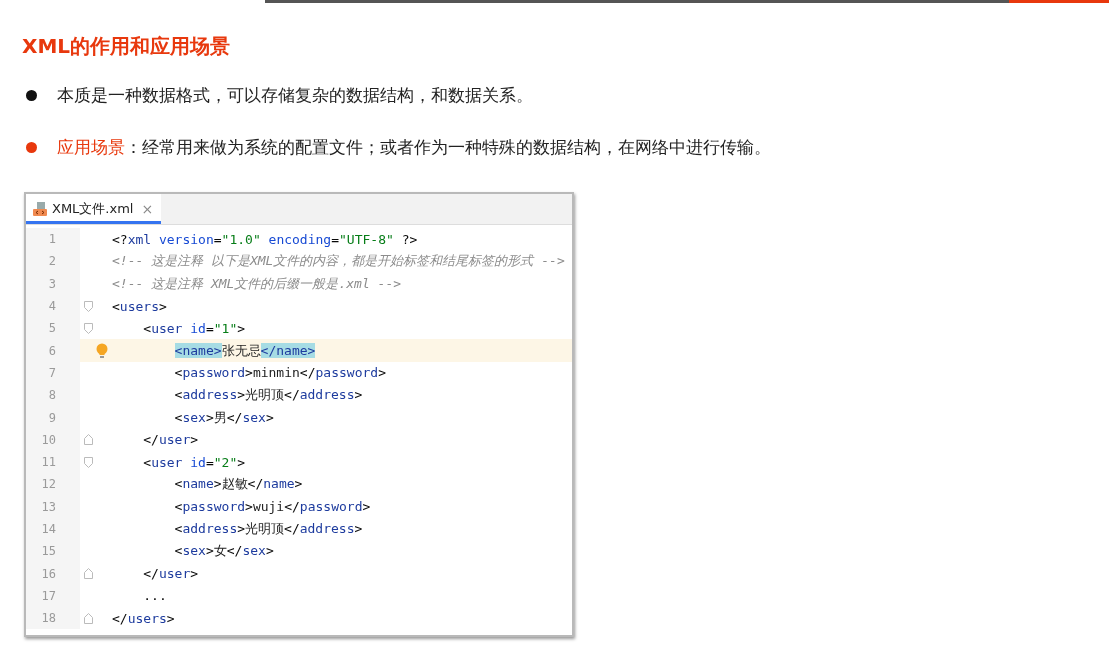  What do you see at coordinates (414, 147) in the screenshot?
I see `bullet-text: 应用场景：经常用来做为系统的配置文件；或者作为一种特殊的数据结构，在网络中进行传输。` at bounding box center [414, 147].